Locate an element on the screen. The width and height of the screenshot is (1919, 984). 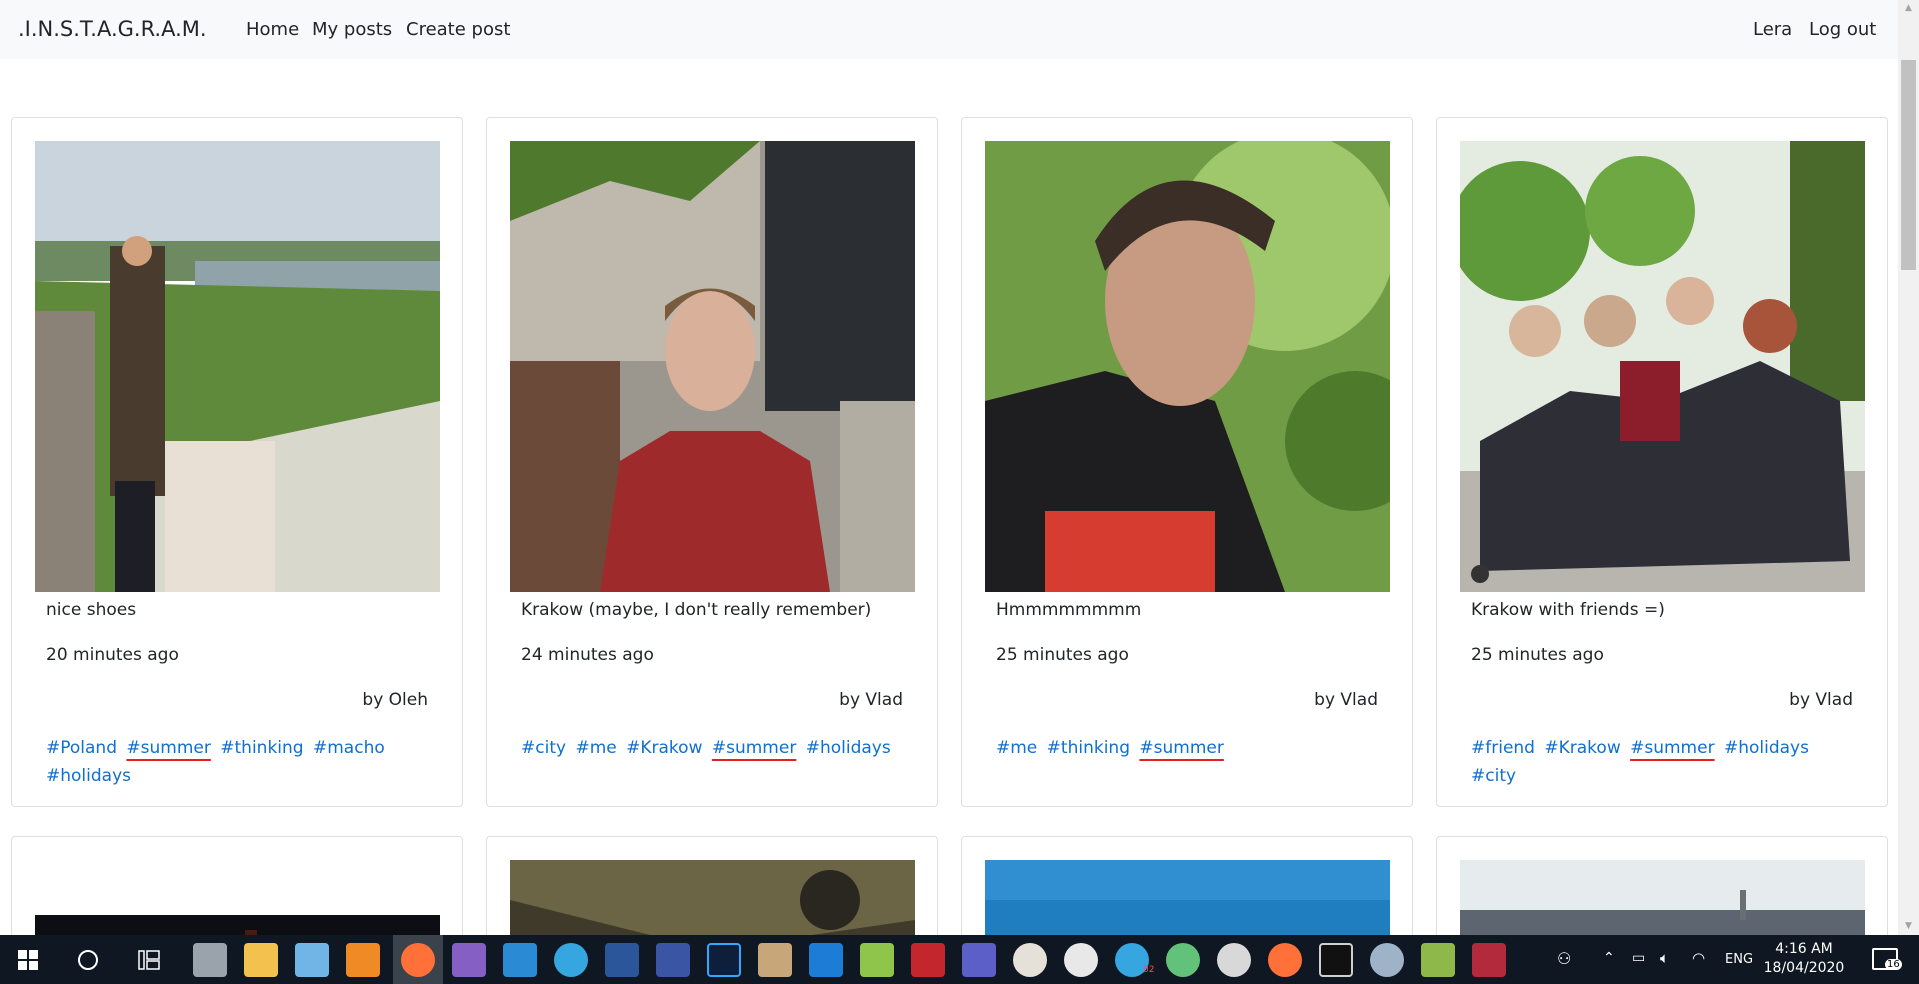
slack-icon is located at coordinates (1081, 960).